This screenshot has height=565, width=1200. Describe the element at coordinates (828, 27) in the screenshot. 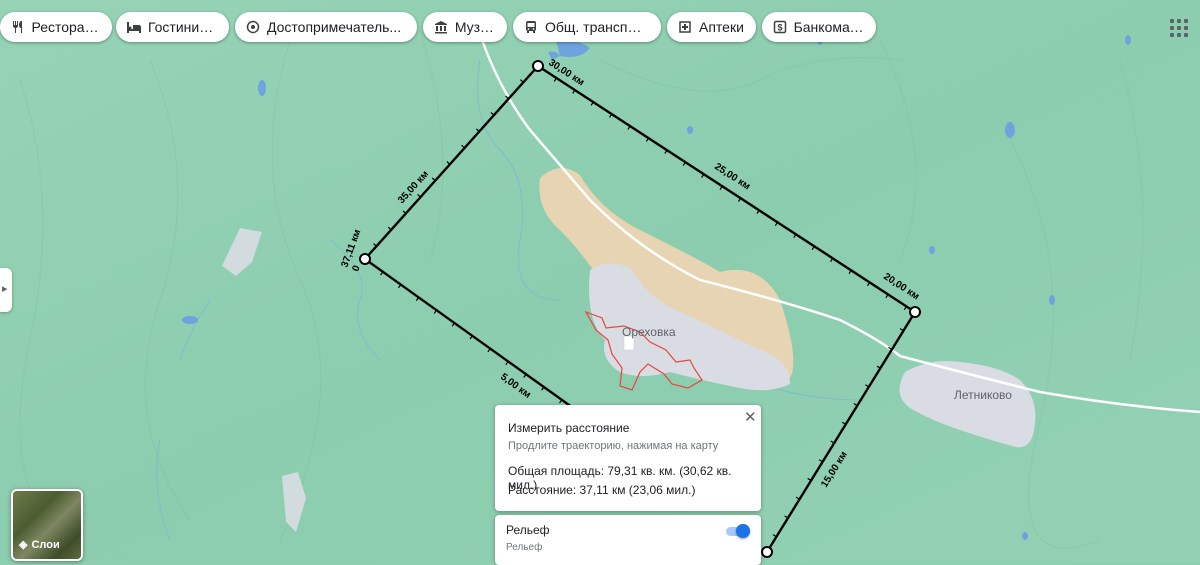

I see `chip-label: Банкоматы` at that location.